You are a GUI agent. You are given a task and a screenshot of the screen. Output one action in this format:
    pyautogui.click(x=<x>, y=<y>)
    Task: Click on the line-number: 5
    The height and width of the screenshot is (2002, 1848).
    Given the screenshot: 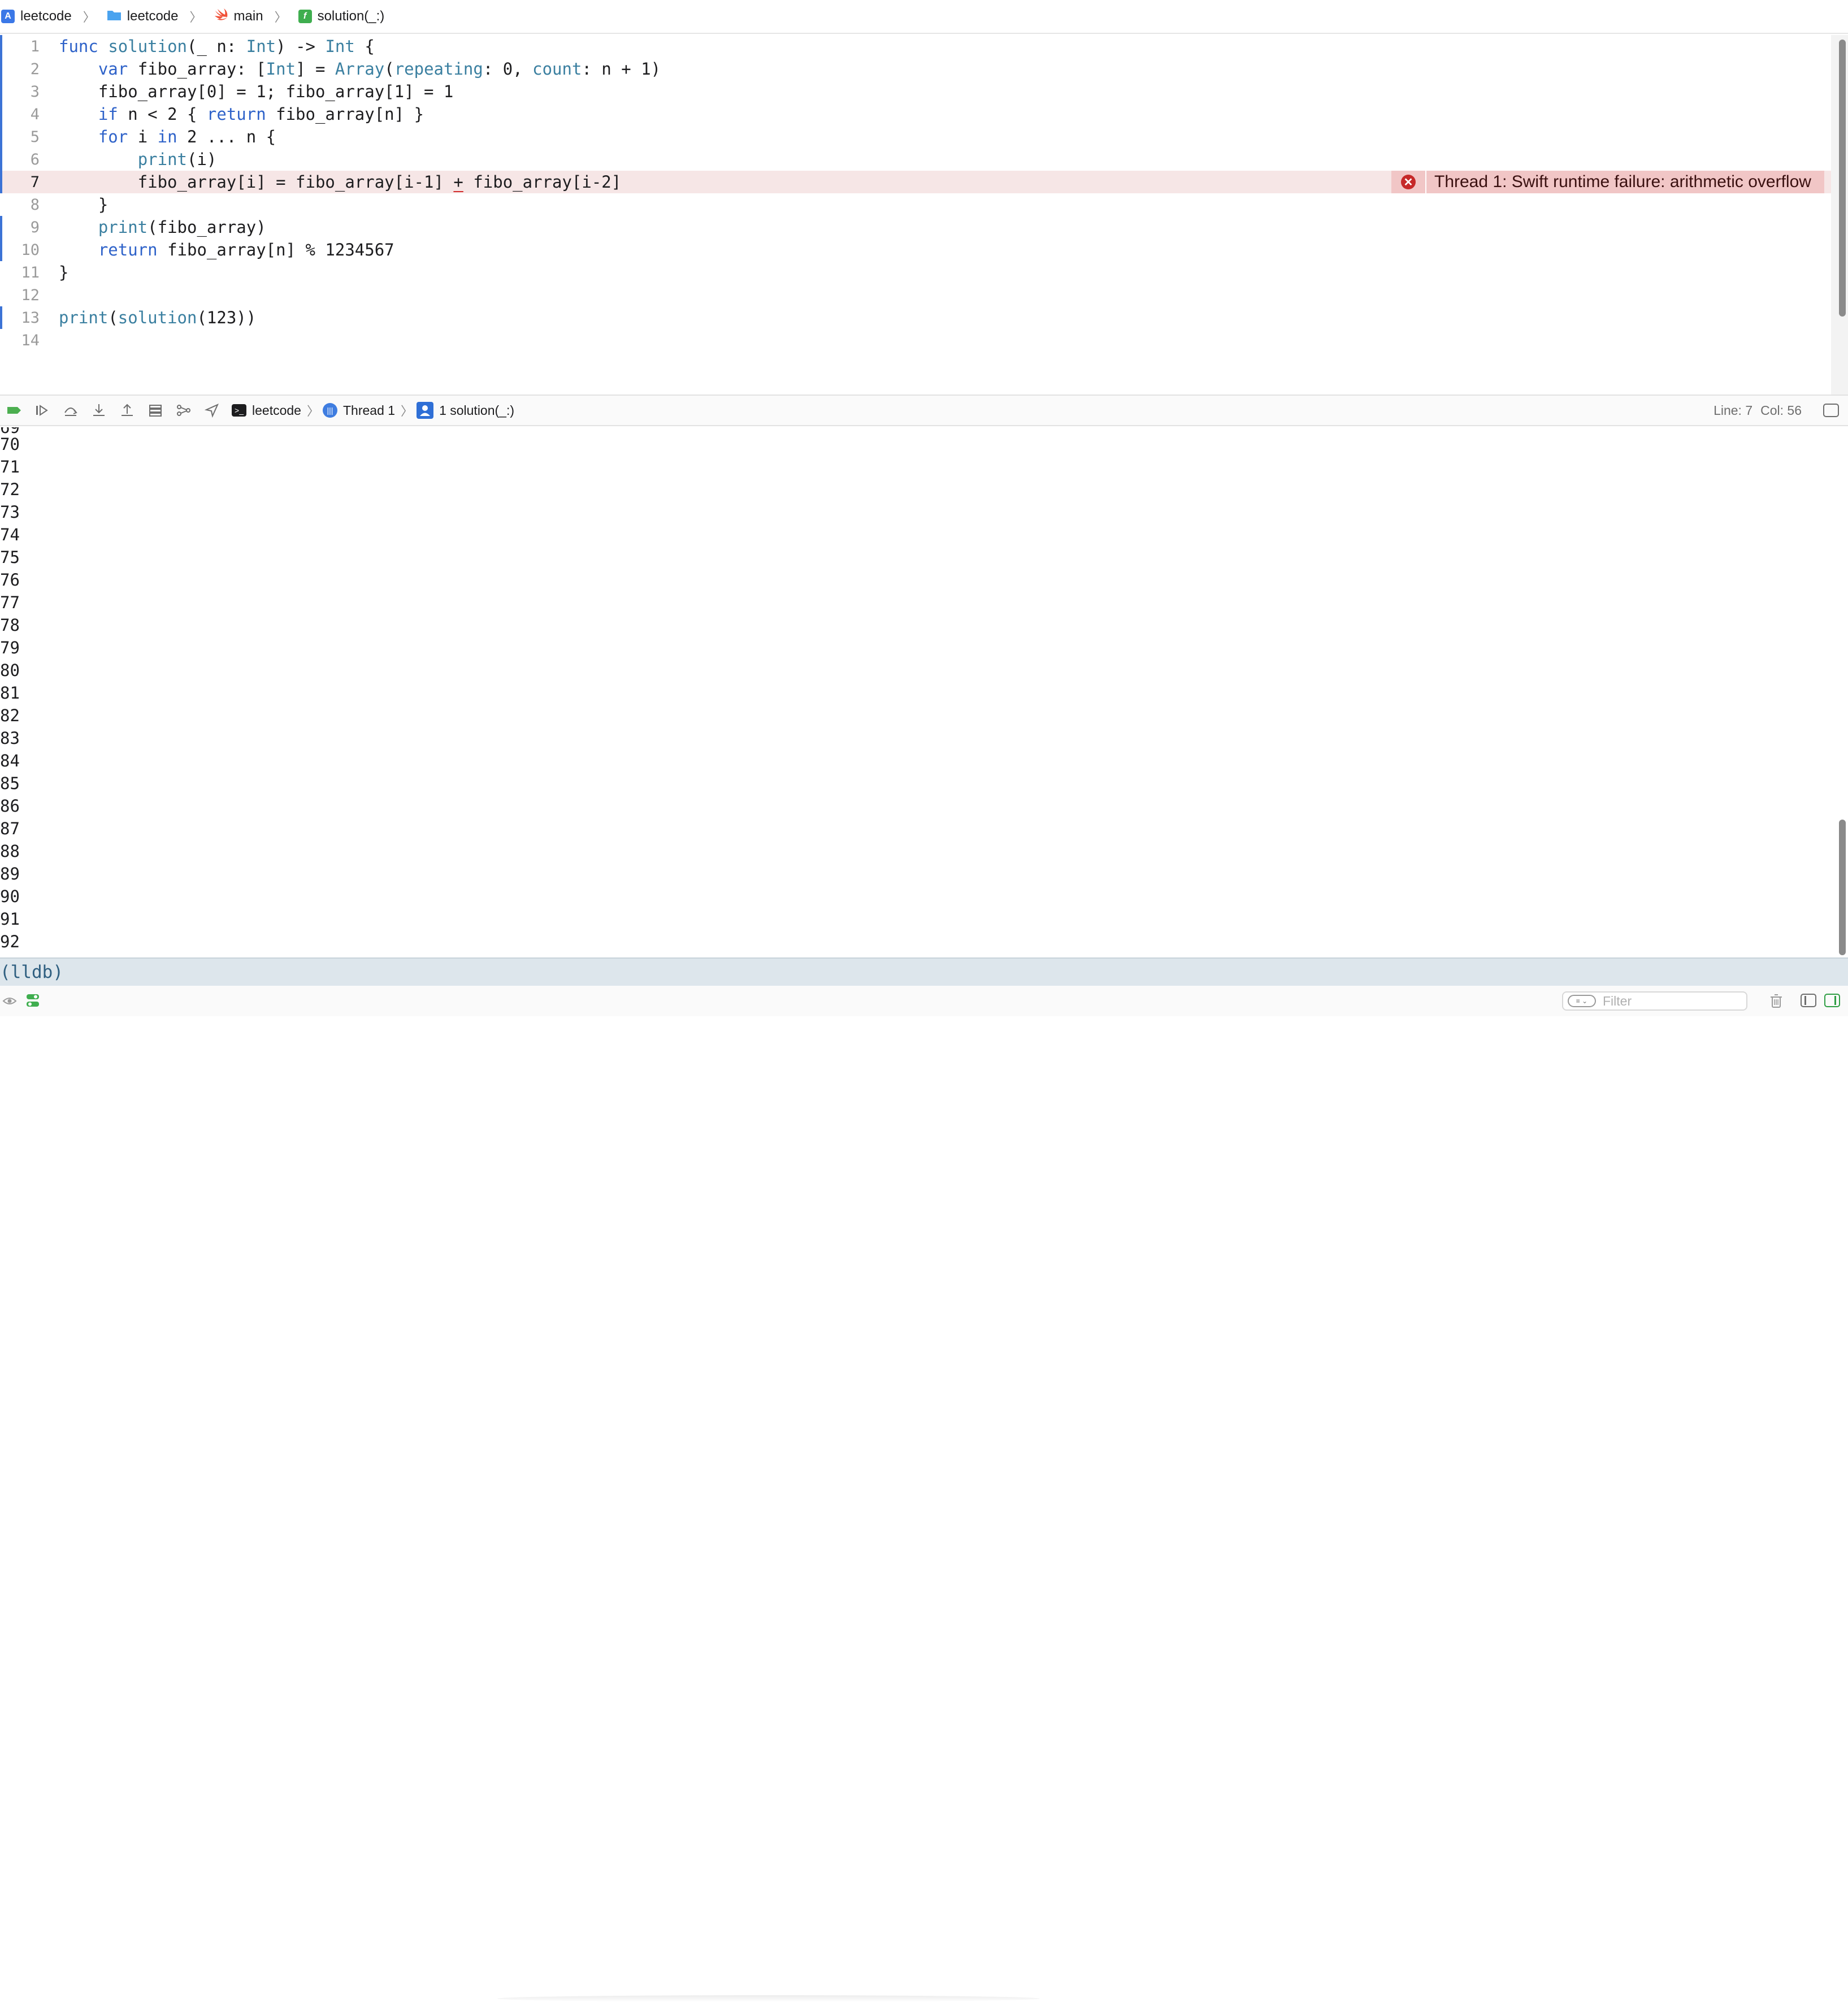 What is the action you would take?
    pyautogui.click(x=35, y=137)
    